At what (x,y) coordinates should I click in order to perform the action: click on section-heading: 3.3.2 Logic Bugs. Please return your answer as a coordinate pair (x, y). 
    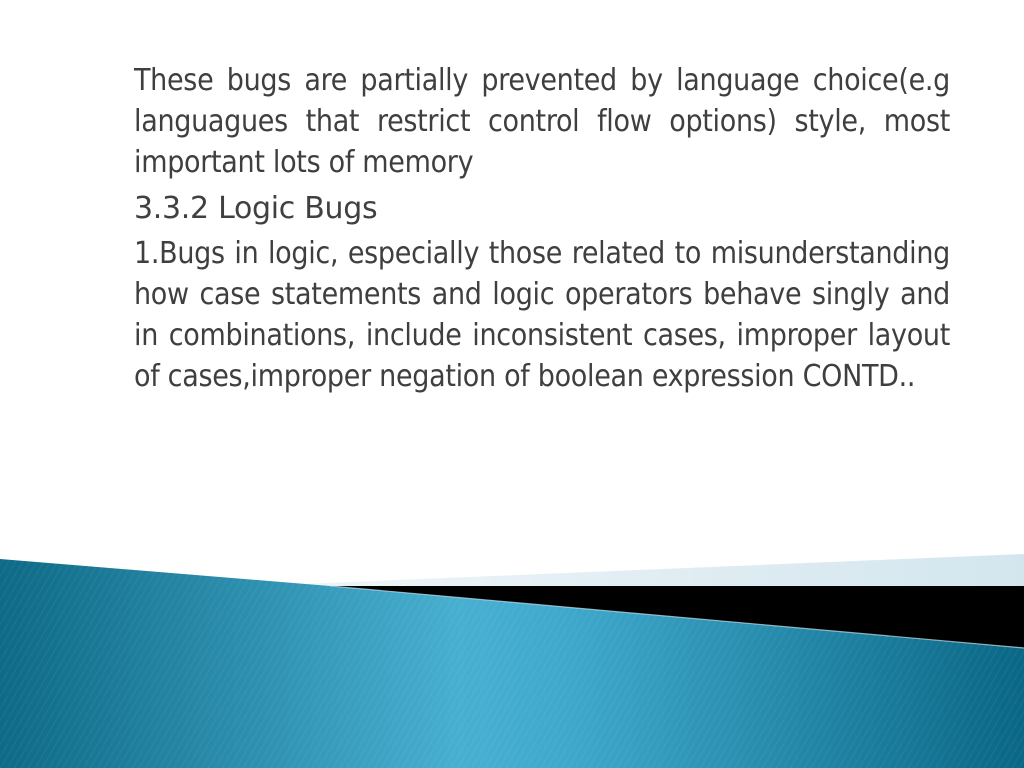
    Looking at the image, I should click on (256, 208).